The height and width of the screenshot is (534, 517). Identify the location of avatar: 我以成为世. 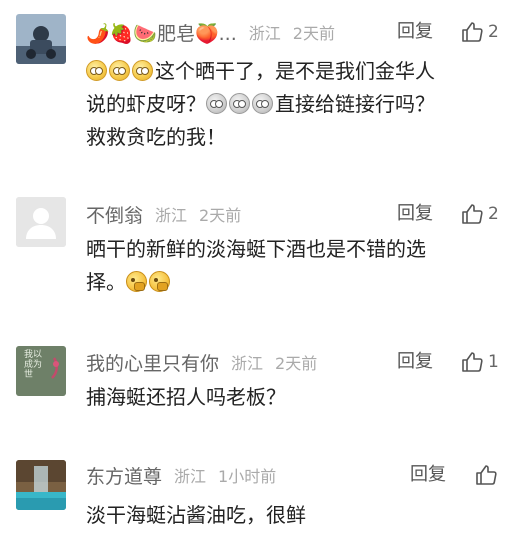
(41, 371).